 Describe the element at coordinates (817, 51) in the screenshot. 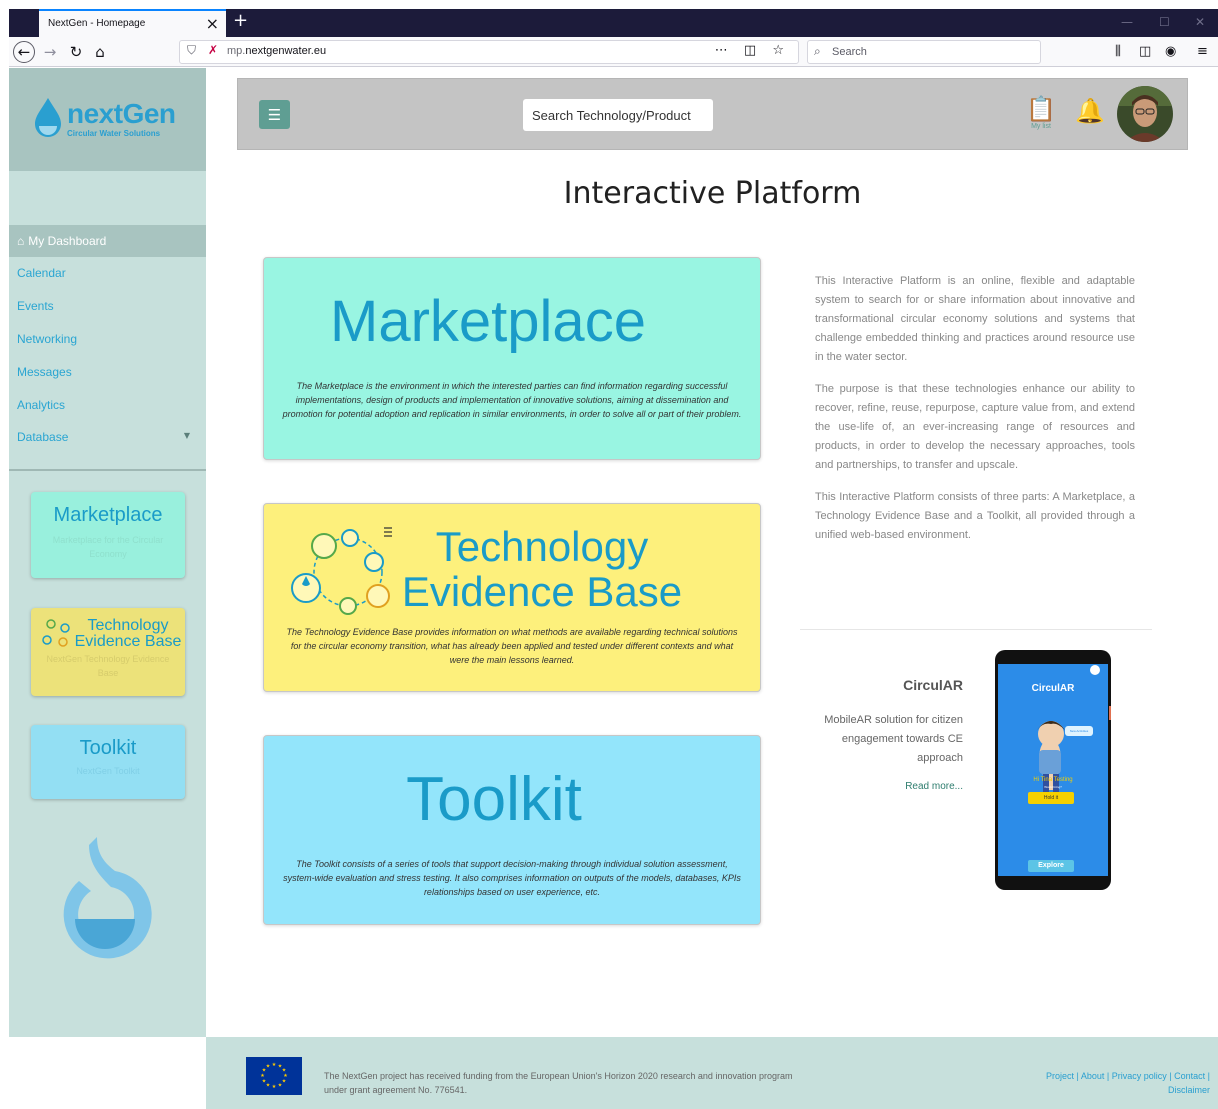

I see `search-icon: ⌕` at that location.